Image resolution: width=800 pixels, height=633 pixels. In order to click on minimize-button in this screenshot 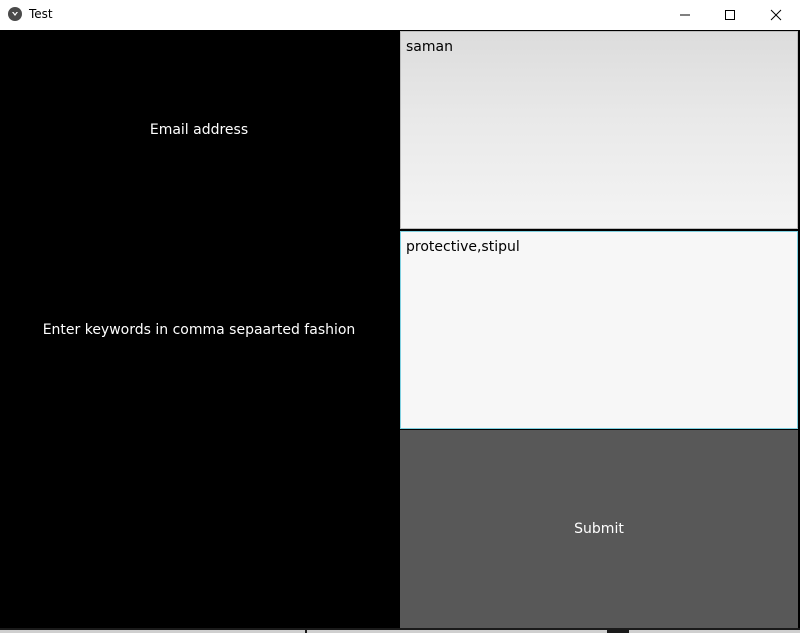, I will do `click(685, 15)`.